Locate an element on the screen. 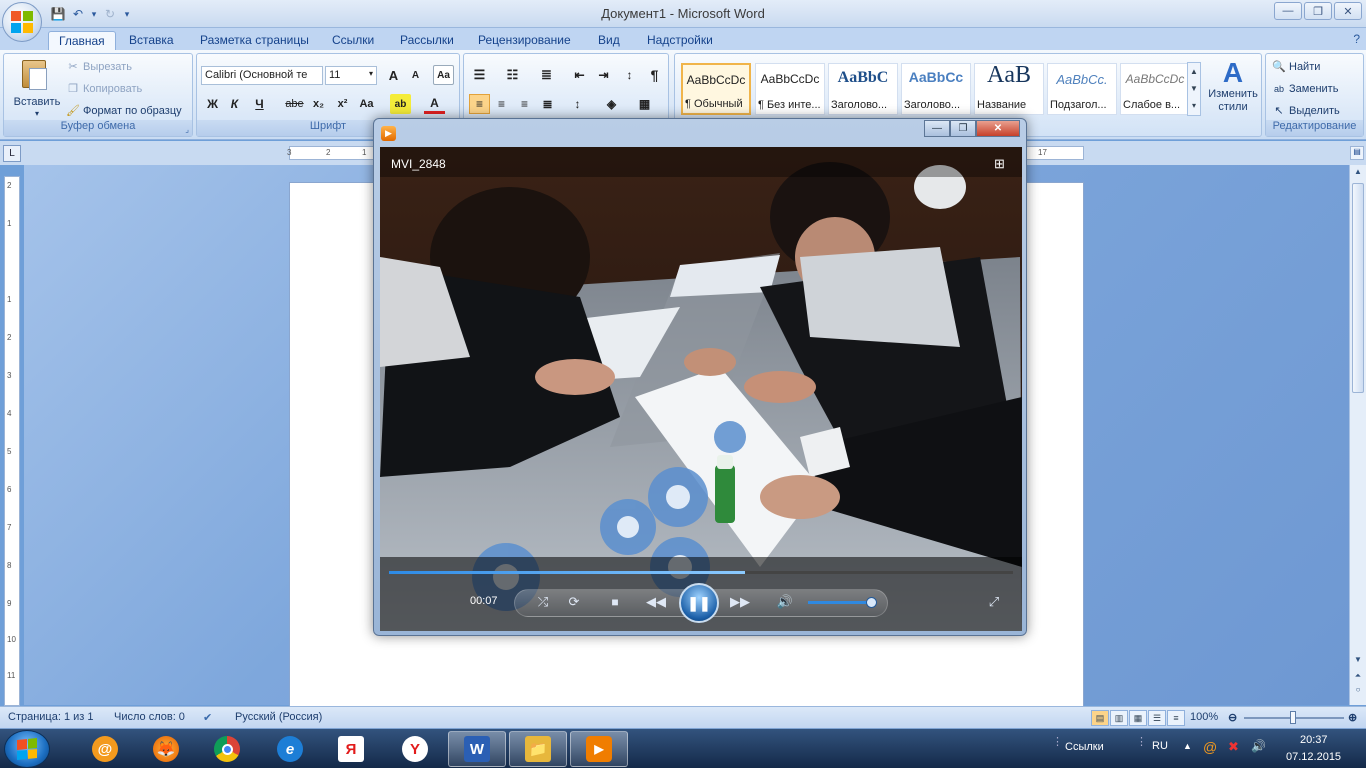 The width and height of the screenshot is (1366, 768). help-icon: ? is located at coordinates (1356, 39).